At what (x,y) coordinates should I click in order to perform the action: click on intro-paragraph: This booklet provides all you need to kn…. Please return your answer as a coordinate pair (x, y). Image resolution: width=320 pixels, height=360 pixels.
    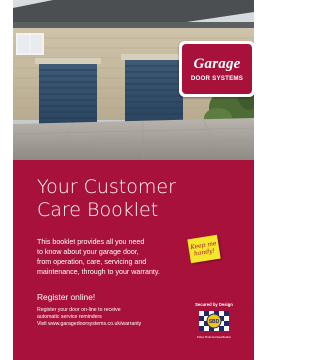
    Looking at the image, I should click on (101, 257).